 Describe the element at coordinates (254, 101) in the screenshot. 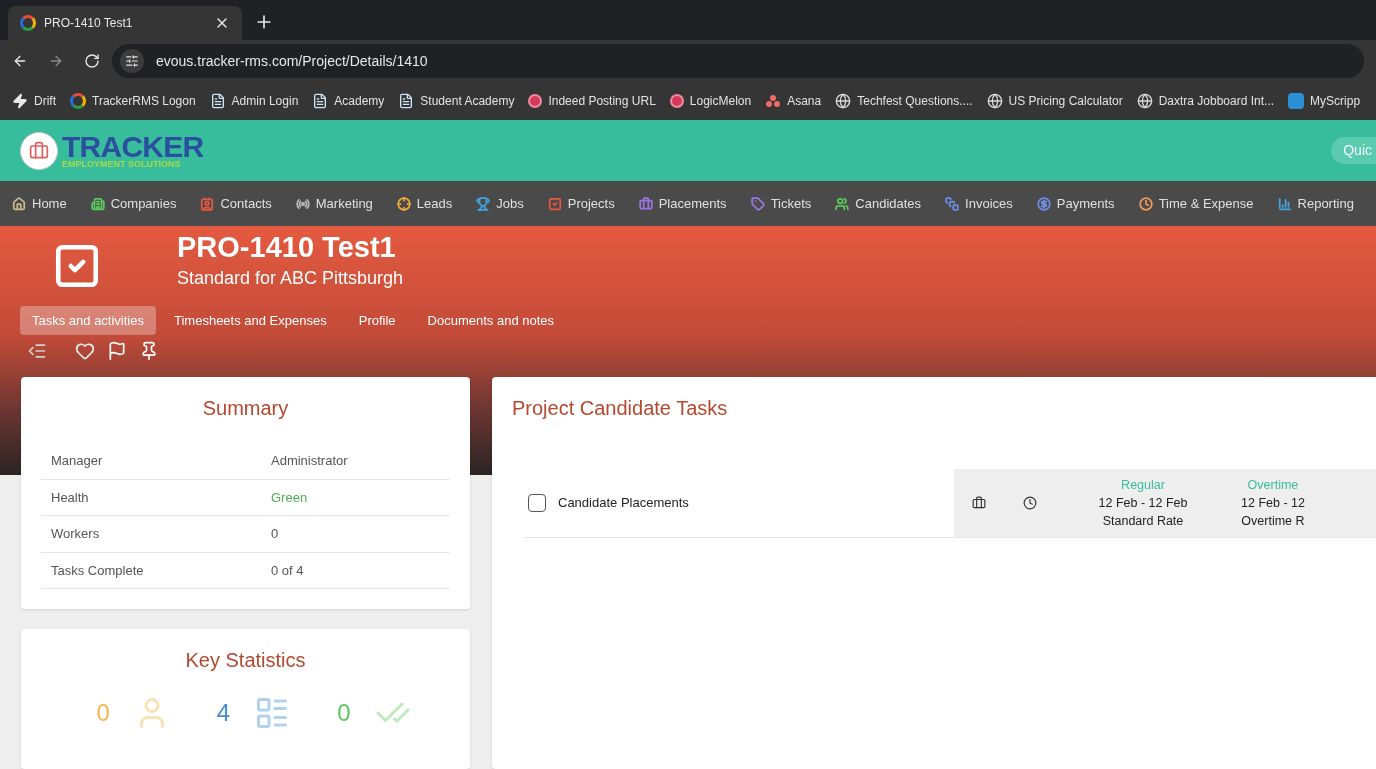

I see `bookmark: Admin Login` at that location.